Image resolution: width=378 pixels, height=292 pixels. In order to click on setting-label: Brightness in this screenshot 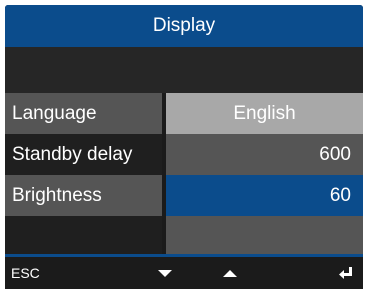, I will do `click(83, 195)`.